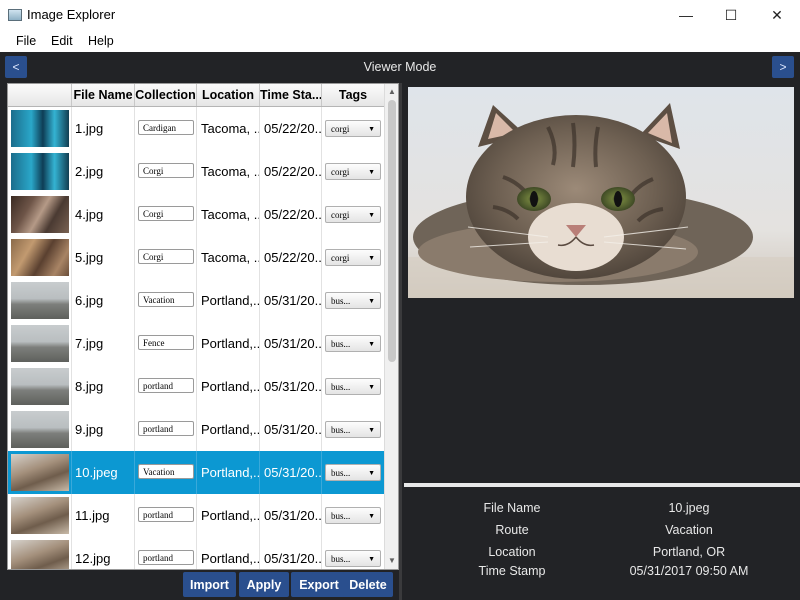 Image resolution: width=800 pixels, height=600 pixels. Describe the element at coordinates (196, 344) in the screenshot. I see `table-row: 7.jpg Fence Portland,... 05/31/20... bus... ▼` at that location.